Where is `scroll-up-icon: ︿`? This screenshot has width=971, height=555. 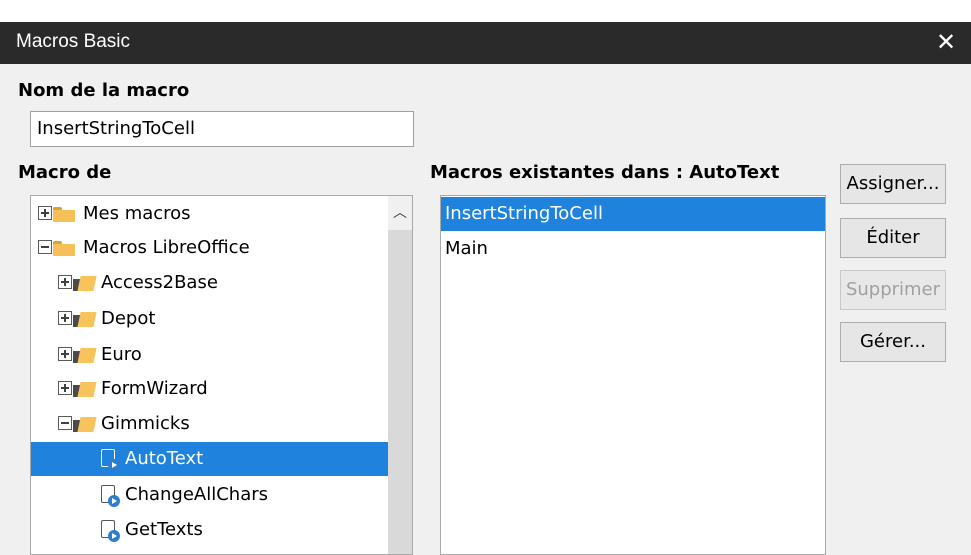
scroll-up-icon: ︿ is located at coordinates (400, 213).